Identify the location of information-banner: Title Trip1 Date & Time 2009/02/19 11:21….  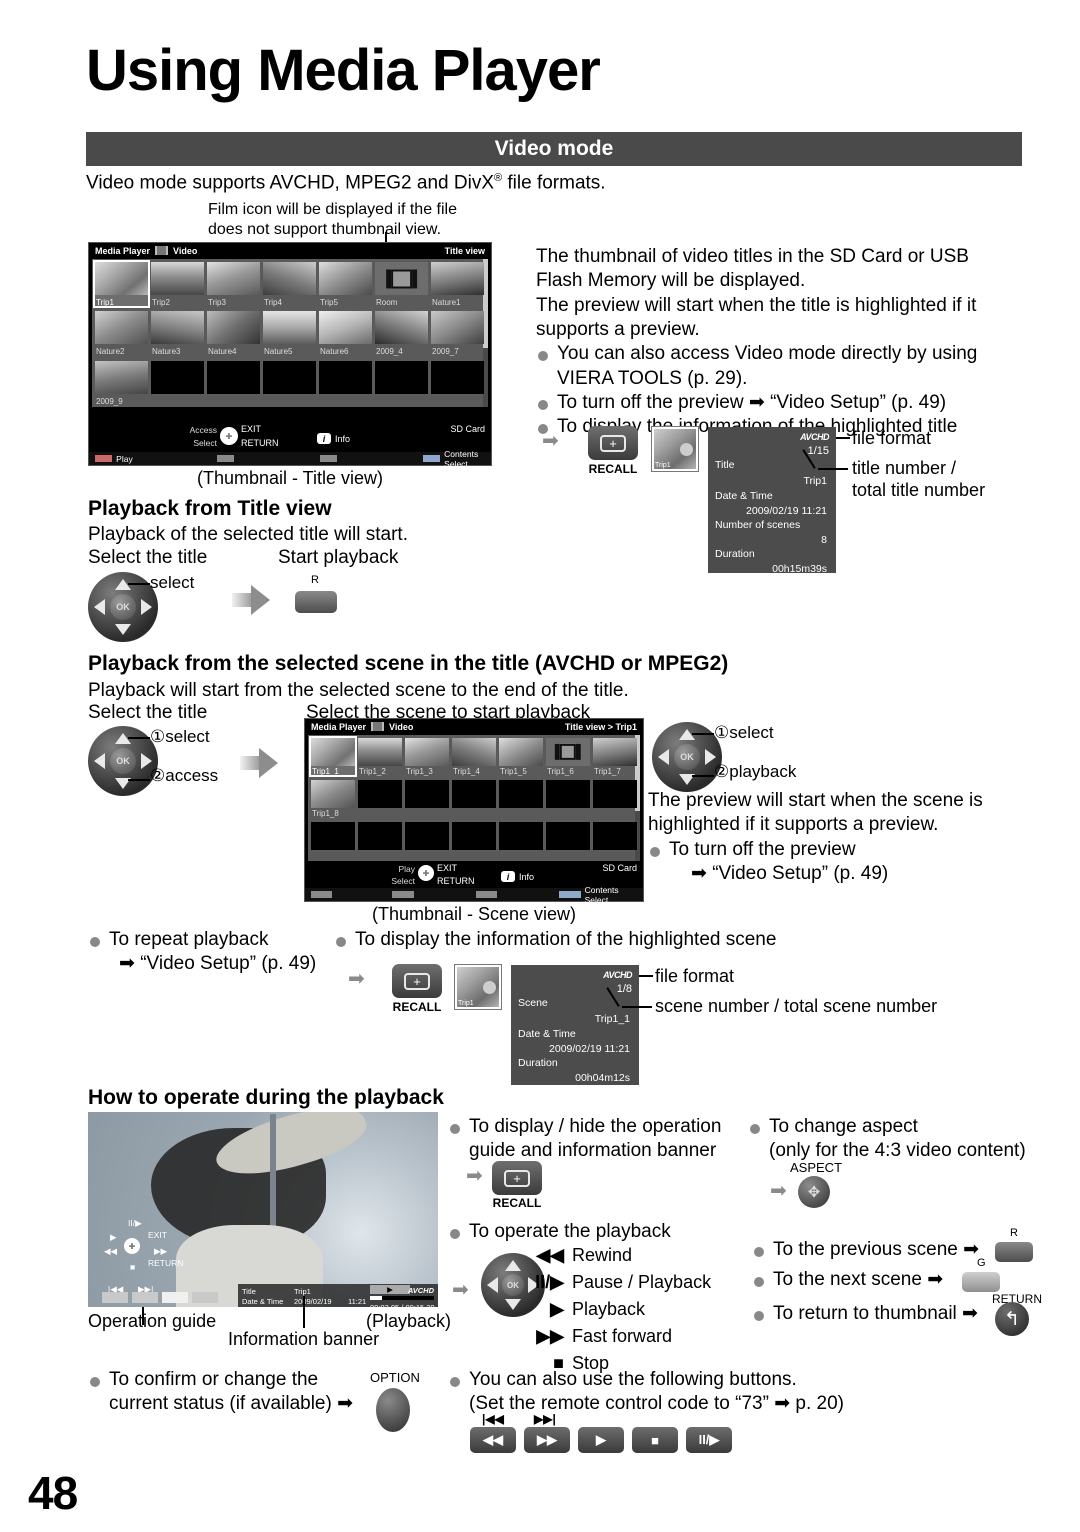
(338, 1295).